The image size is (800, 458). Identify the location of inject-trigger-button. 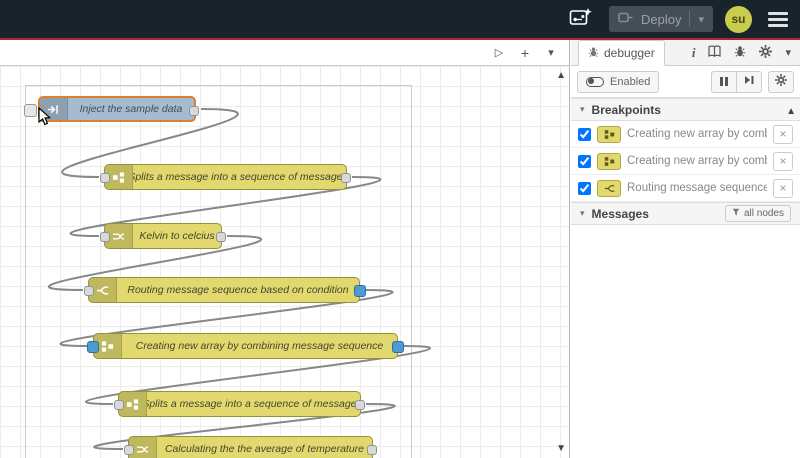
(30, 110).